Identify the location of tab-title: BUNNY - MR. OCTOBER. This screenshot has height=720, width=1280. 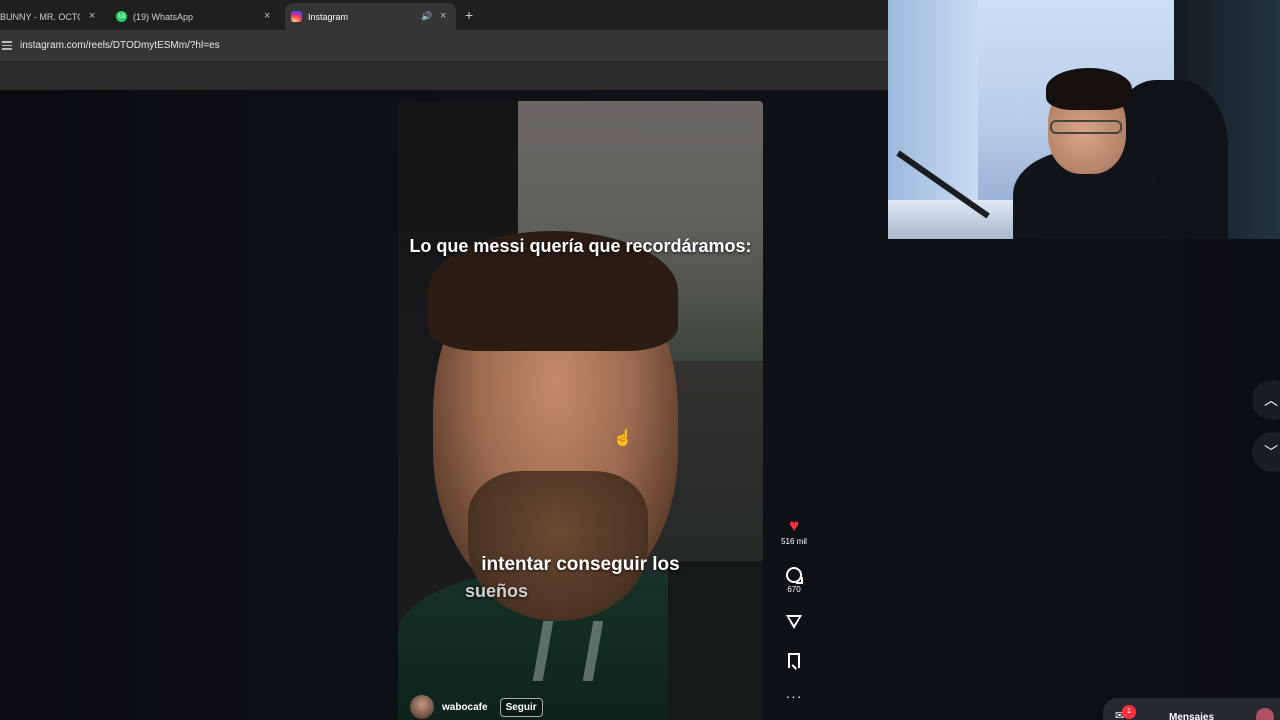
(40, 16).